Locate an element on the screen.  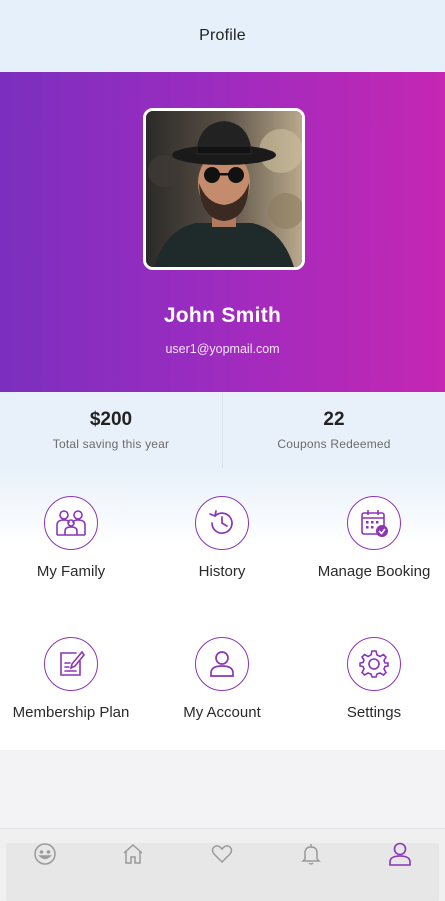
tab-home is located at coordinates (133, 854).